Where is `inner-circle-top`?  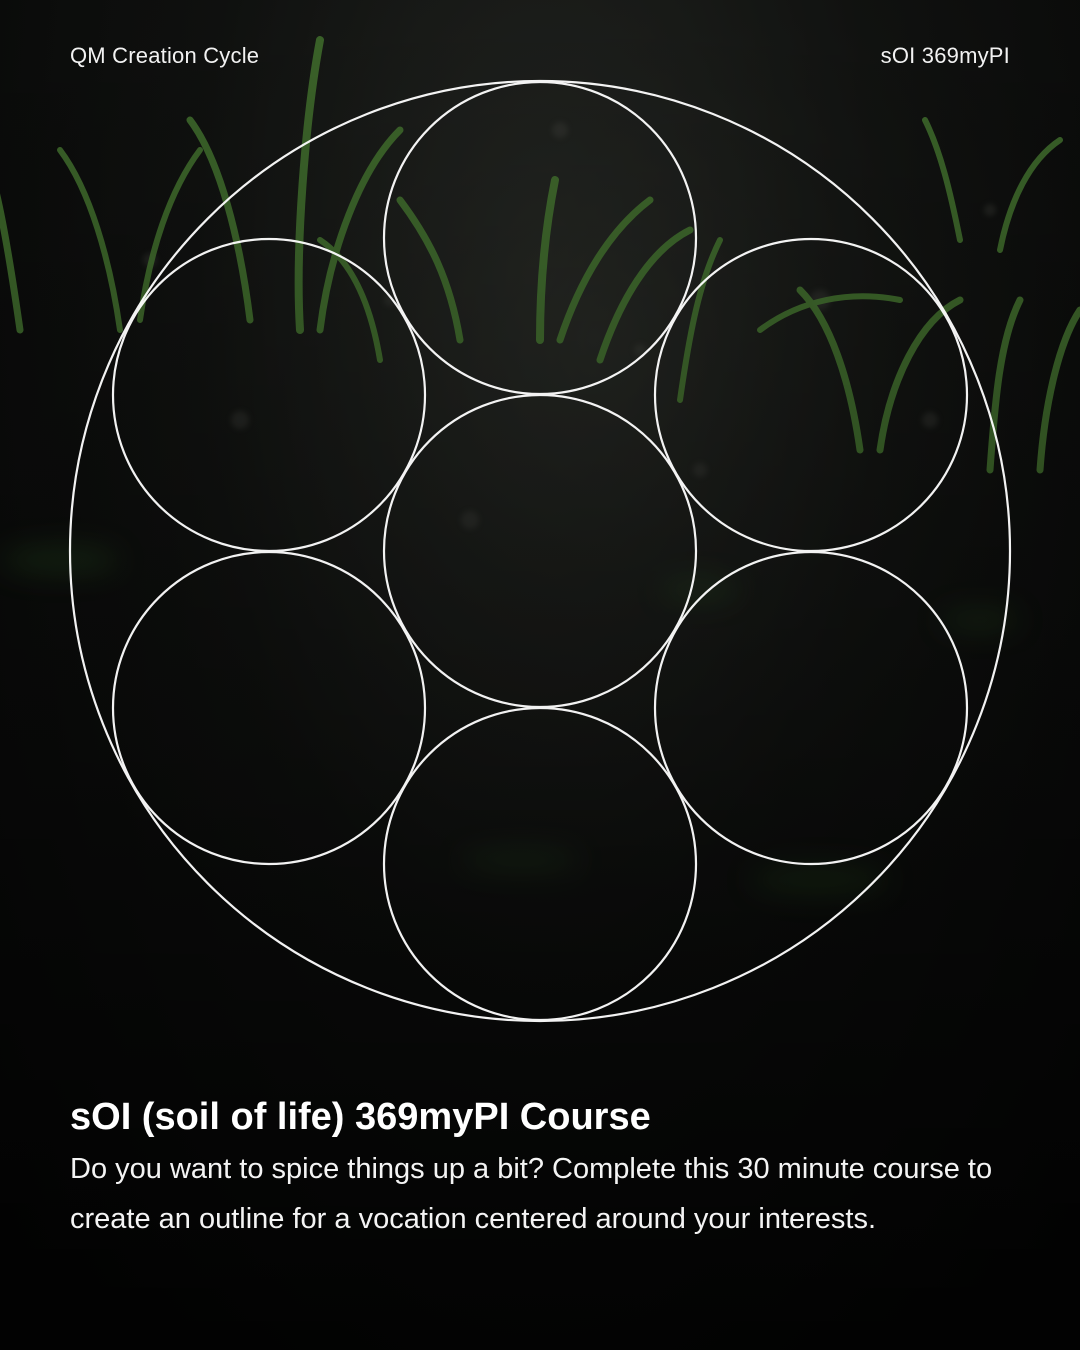 inner-circle-top is located at coordinates (540, 238).